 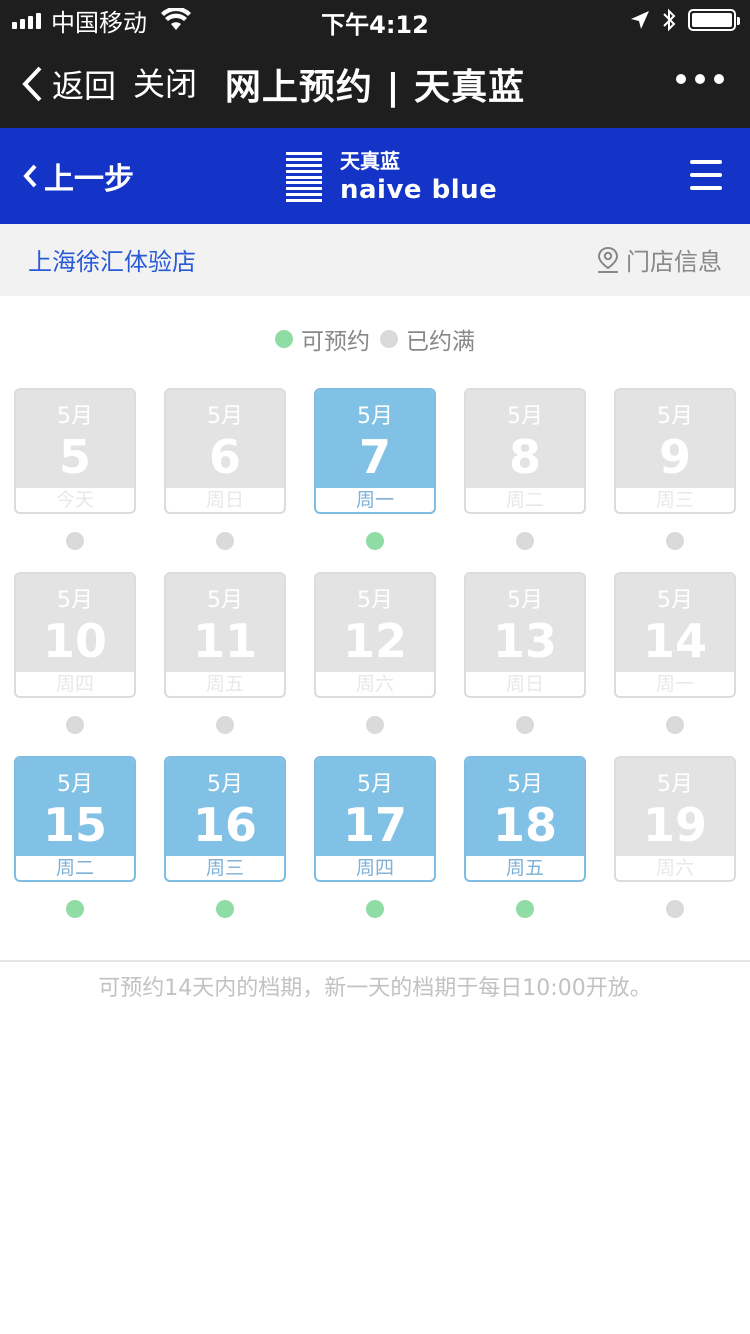 I want to click on chevron-left-icon, so click(x=30, y=176).